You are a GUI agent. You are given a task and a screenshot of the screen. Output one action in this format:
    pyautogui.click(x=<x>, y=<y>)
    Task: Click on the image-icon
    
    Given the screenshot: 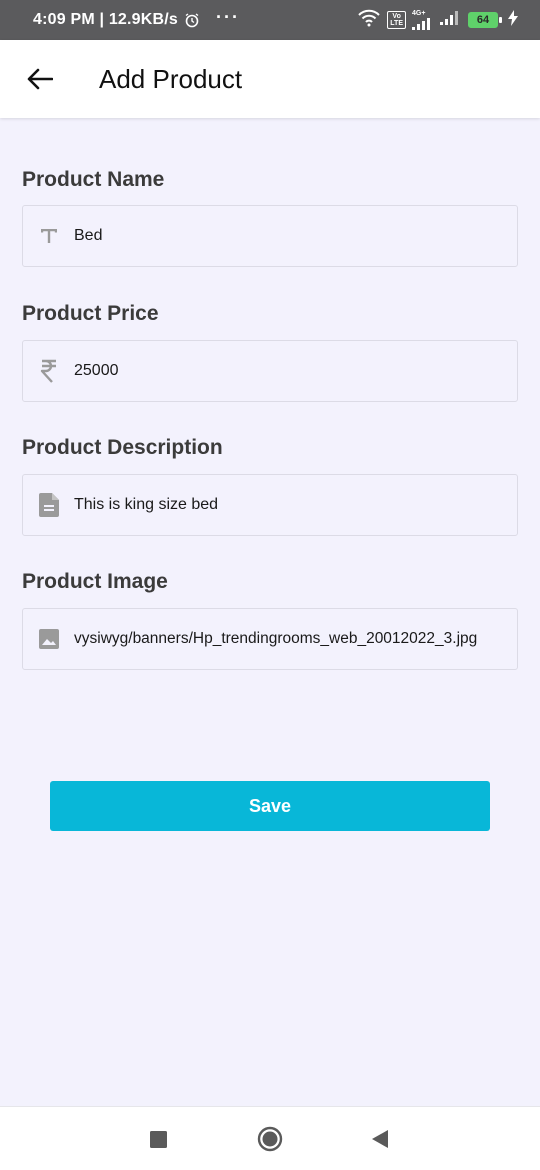 What is the action you would take?
    pyautogui.click(x=49, y=639)
    